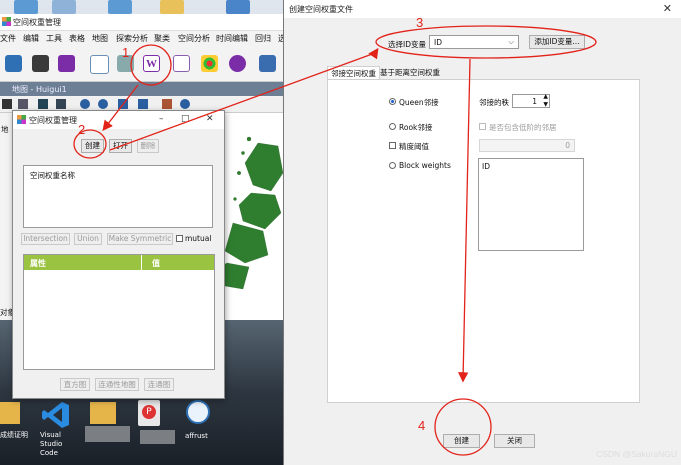 Image resolution: width=681 pixels, height=465 pixels. Describe the element at coordinates (422, 425) in the screenshot. I see `annotation-number: 4` at that location.